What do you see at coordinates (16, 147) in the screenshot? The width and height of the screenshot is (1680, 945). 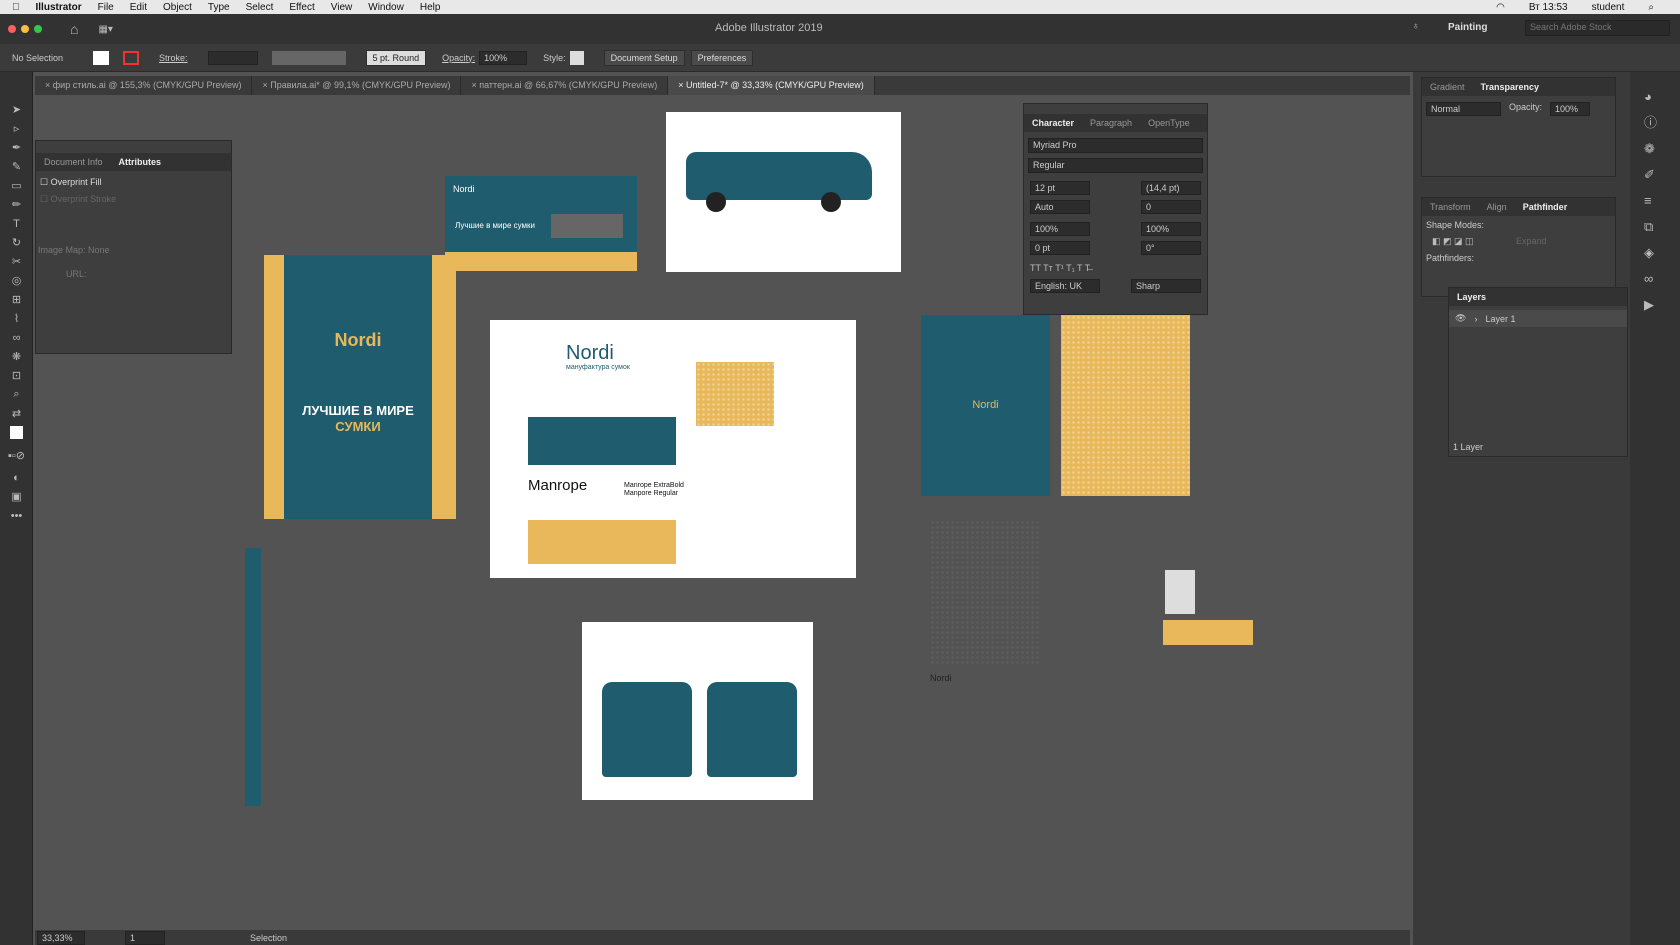 I see `pen-tool-icon: ✒` at bounding box center [16, 147].